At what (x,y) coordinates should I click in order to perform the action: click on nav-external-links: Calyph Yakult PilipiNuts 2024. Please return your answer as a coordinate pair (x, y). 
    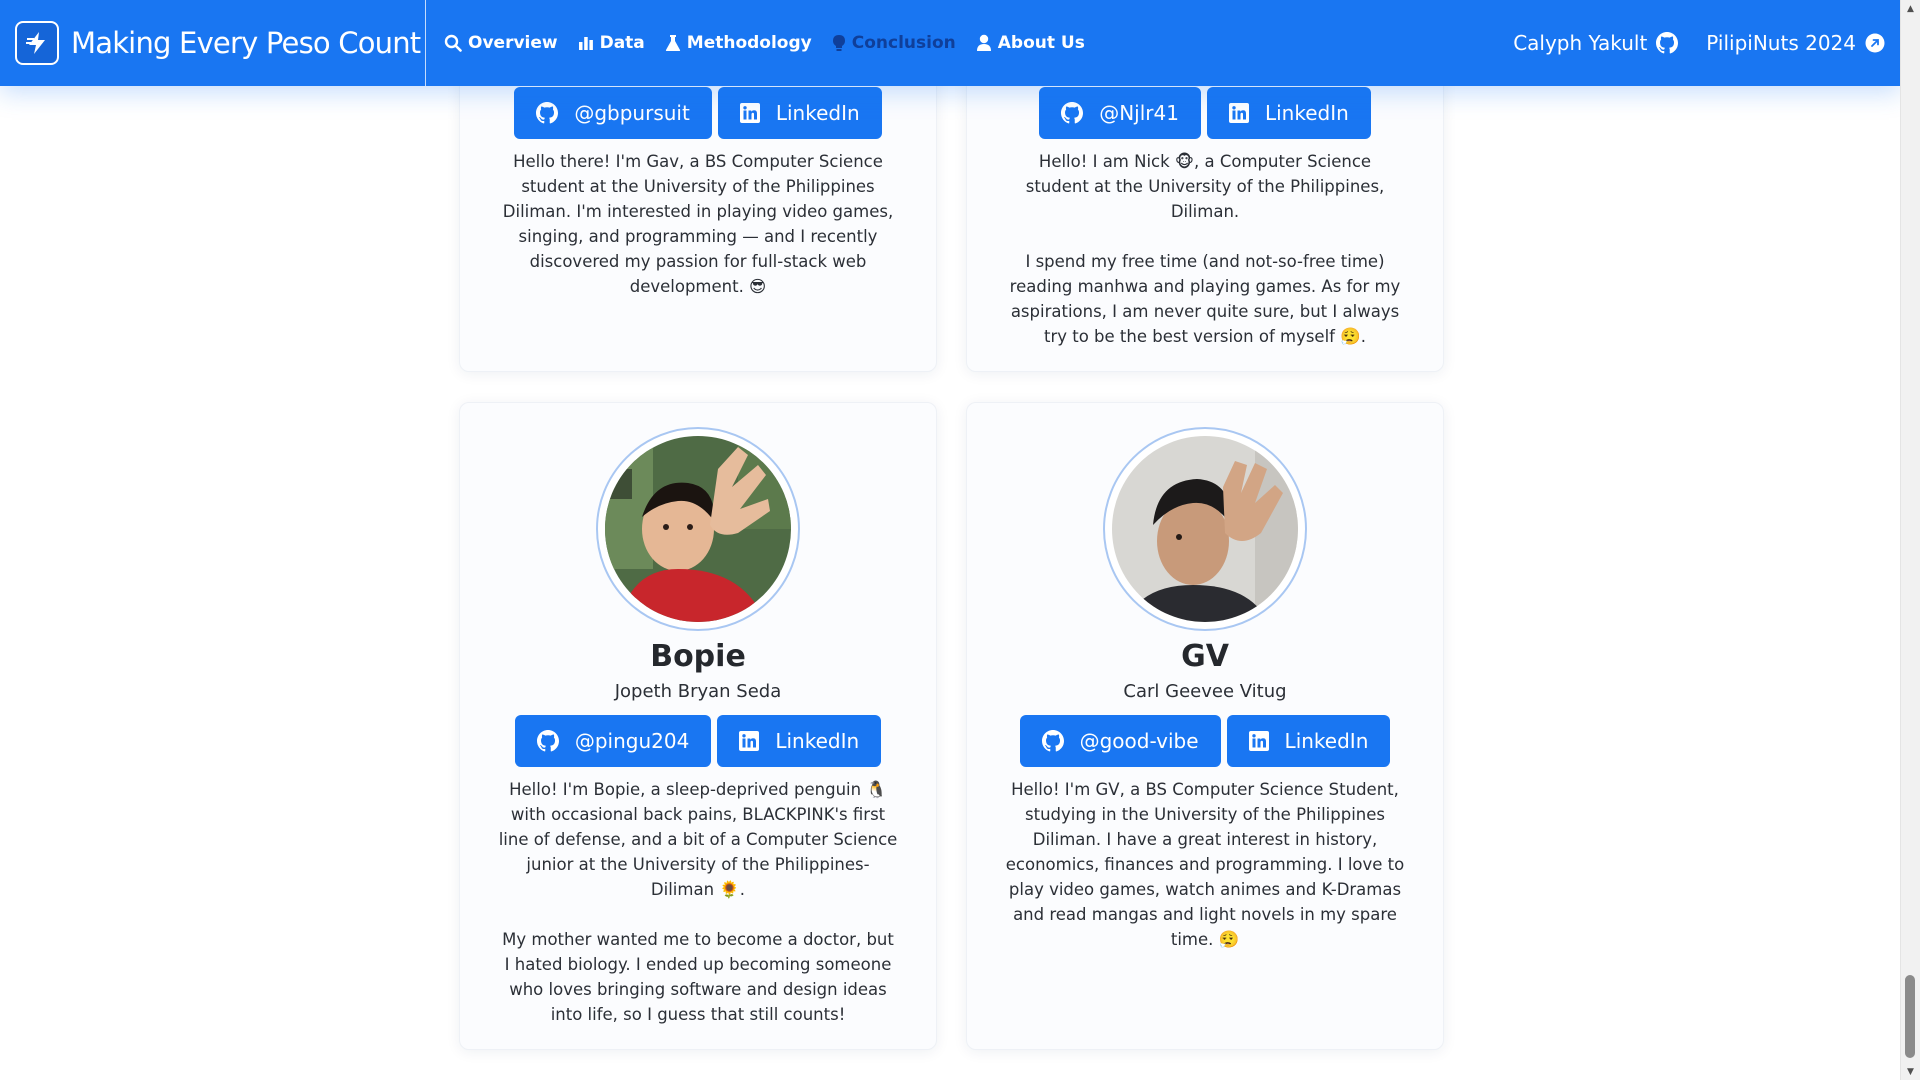
    Looking at the image, I should click on (1685, 43).